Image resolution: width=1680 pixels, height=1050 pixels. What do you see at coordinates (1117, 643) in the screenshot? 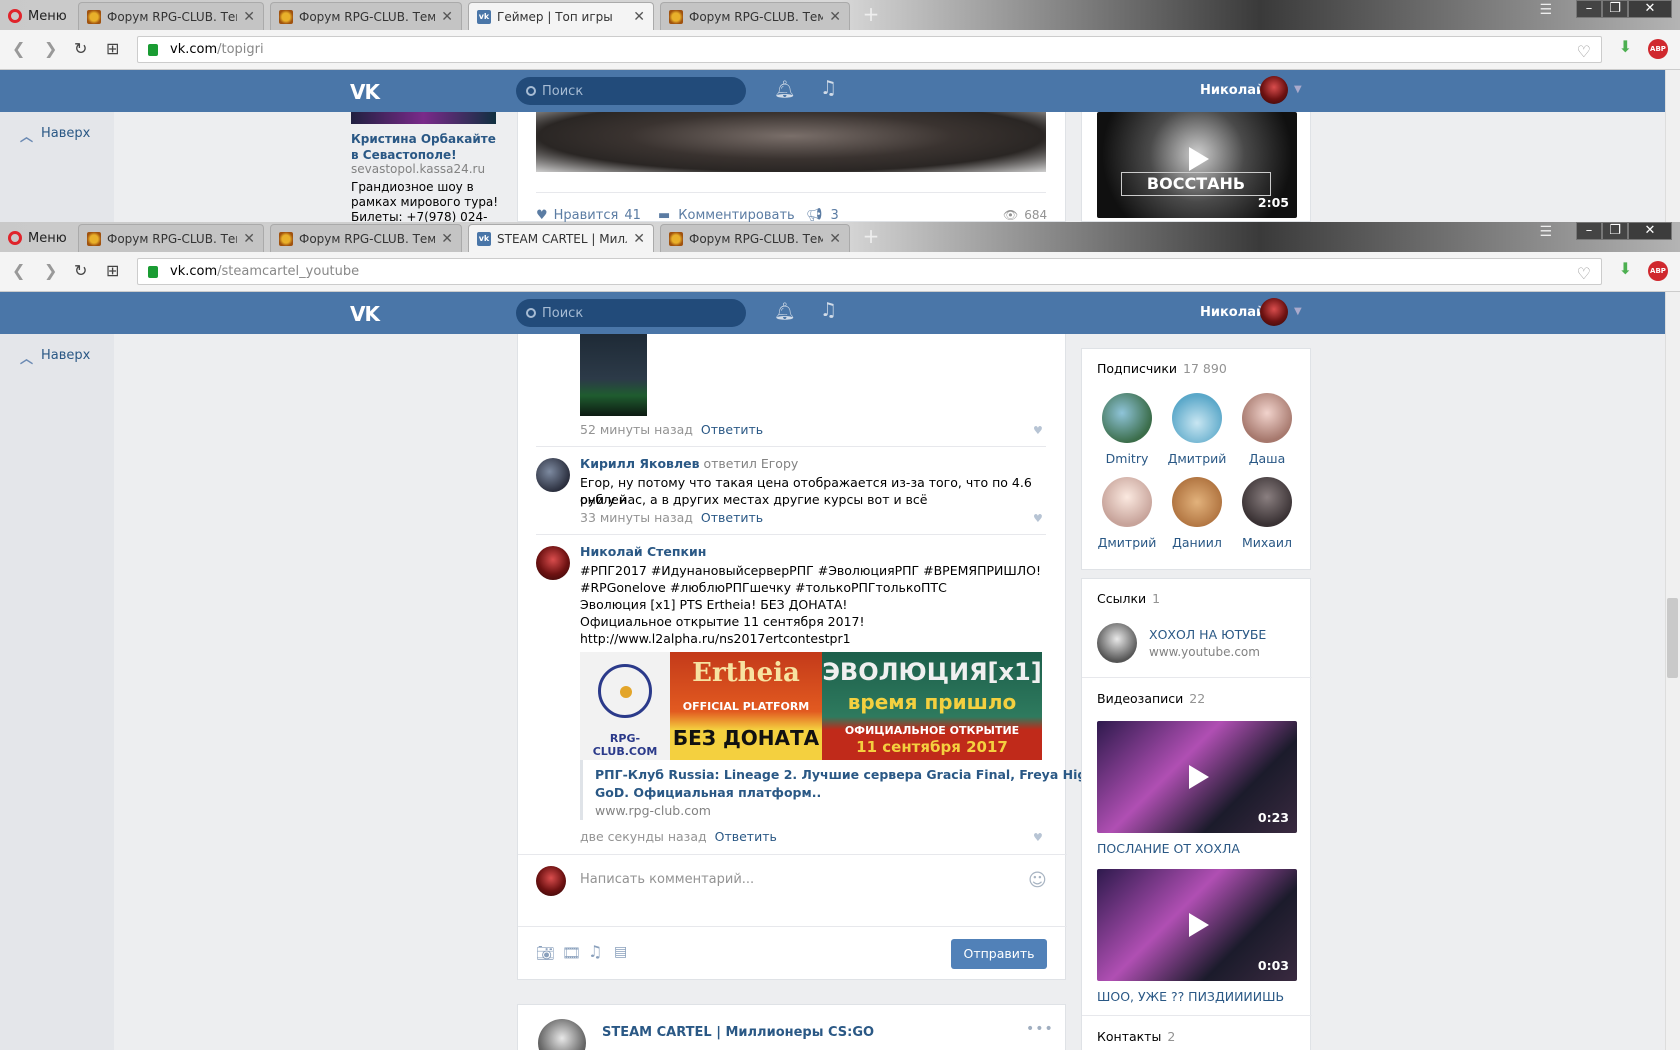
I see `link-avatar` at bounding box center [1117, 643].